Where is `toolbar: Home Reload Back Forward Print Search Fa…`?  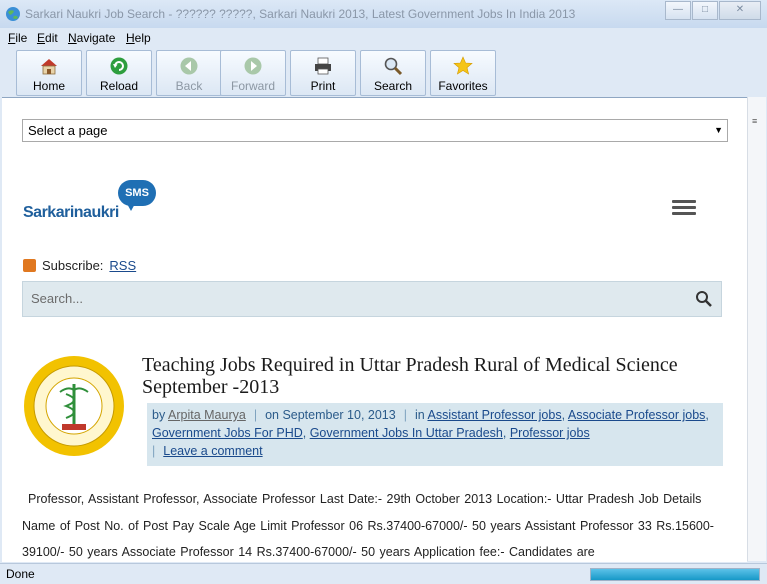
toolbar: Home Reload Back Forward Print Search Fa… is located at coordinates (383, 72).